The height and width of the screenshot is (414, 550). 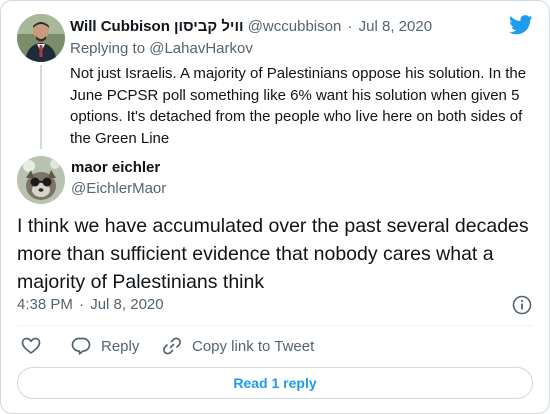 What do you see at coordinates (45, 304) in the screenshot?
I see `tweet-time: 4:38 PM` at bounding box center [45, 304].